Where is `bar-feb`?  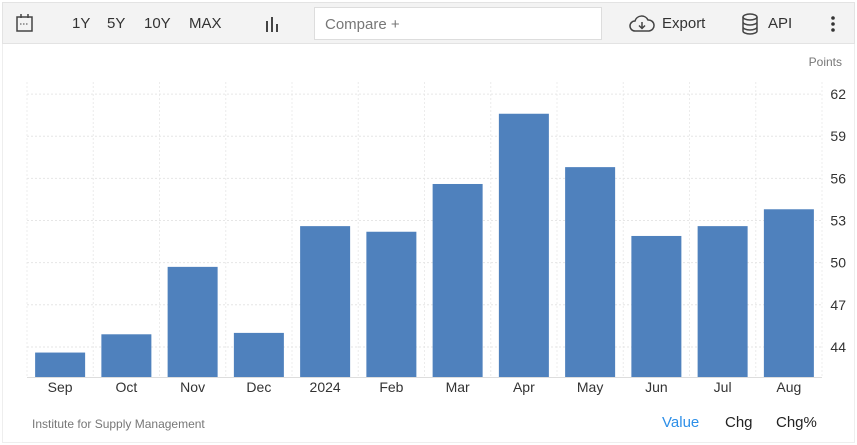
bar-feb is located at coordinates (391, 304).